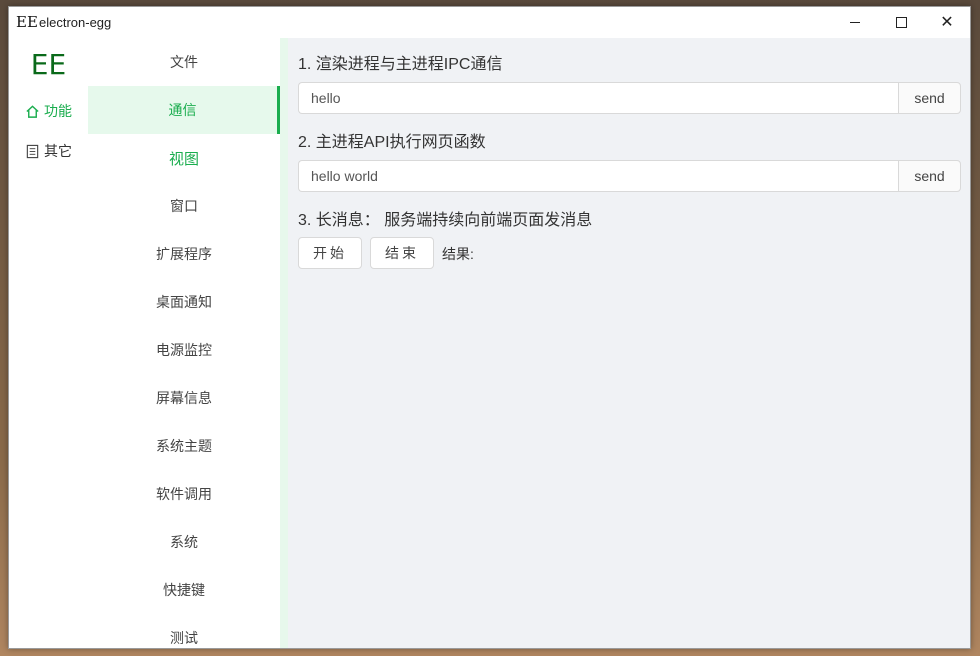  I want to click on app-logo: EE, so click(48, 64).